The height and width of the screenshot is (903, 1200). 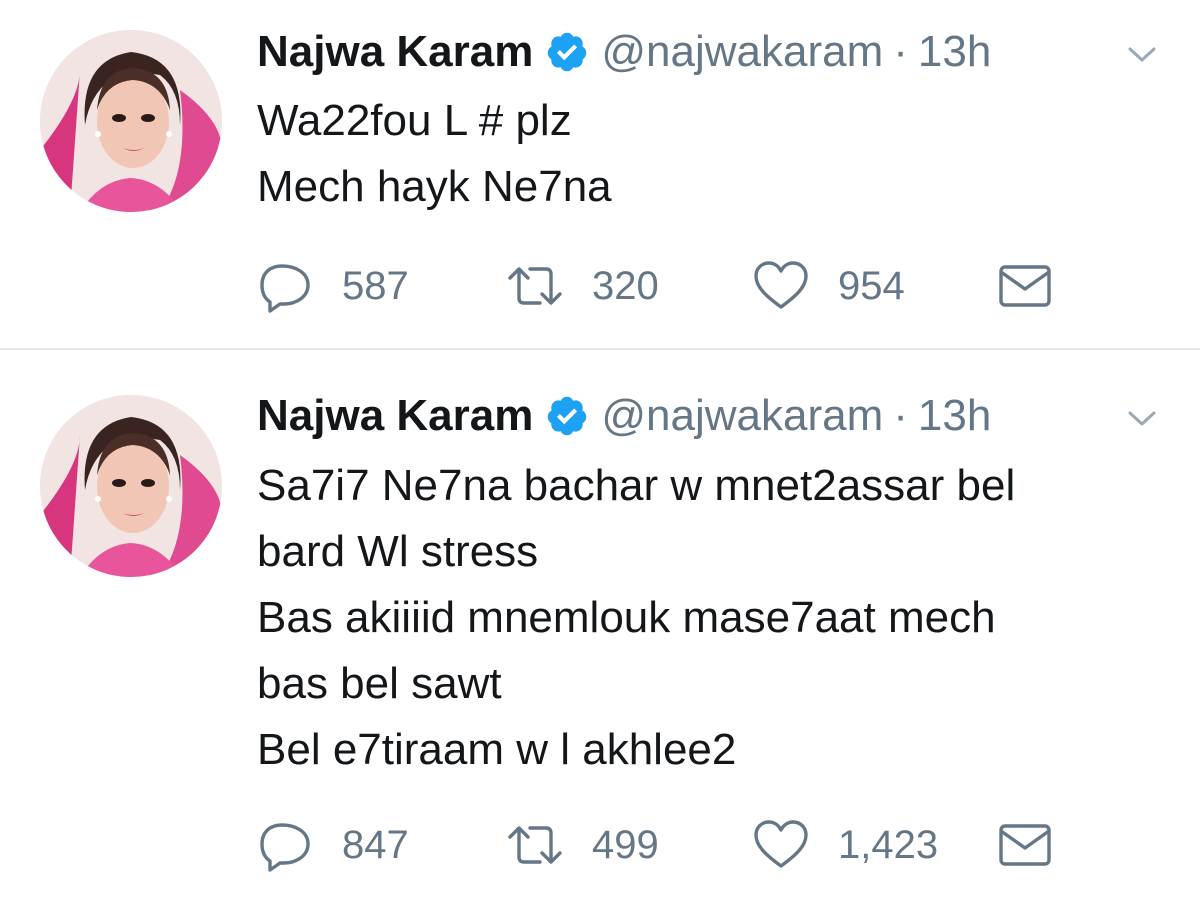 What do you see at coordinates (414, 120) in the screenshot?
I see `tweet-text-line: Wa22fou L # plz` at bounding box center [414, 120].